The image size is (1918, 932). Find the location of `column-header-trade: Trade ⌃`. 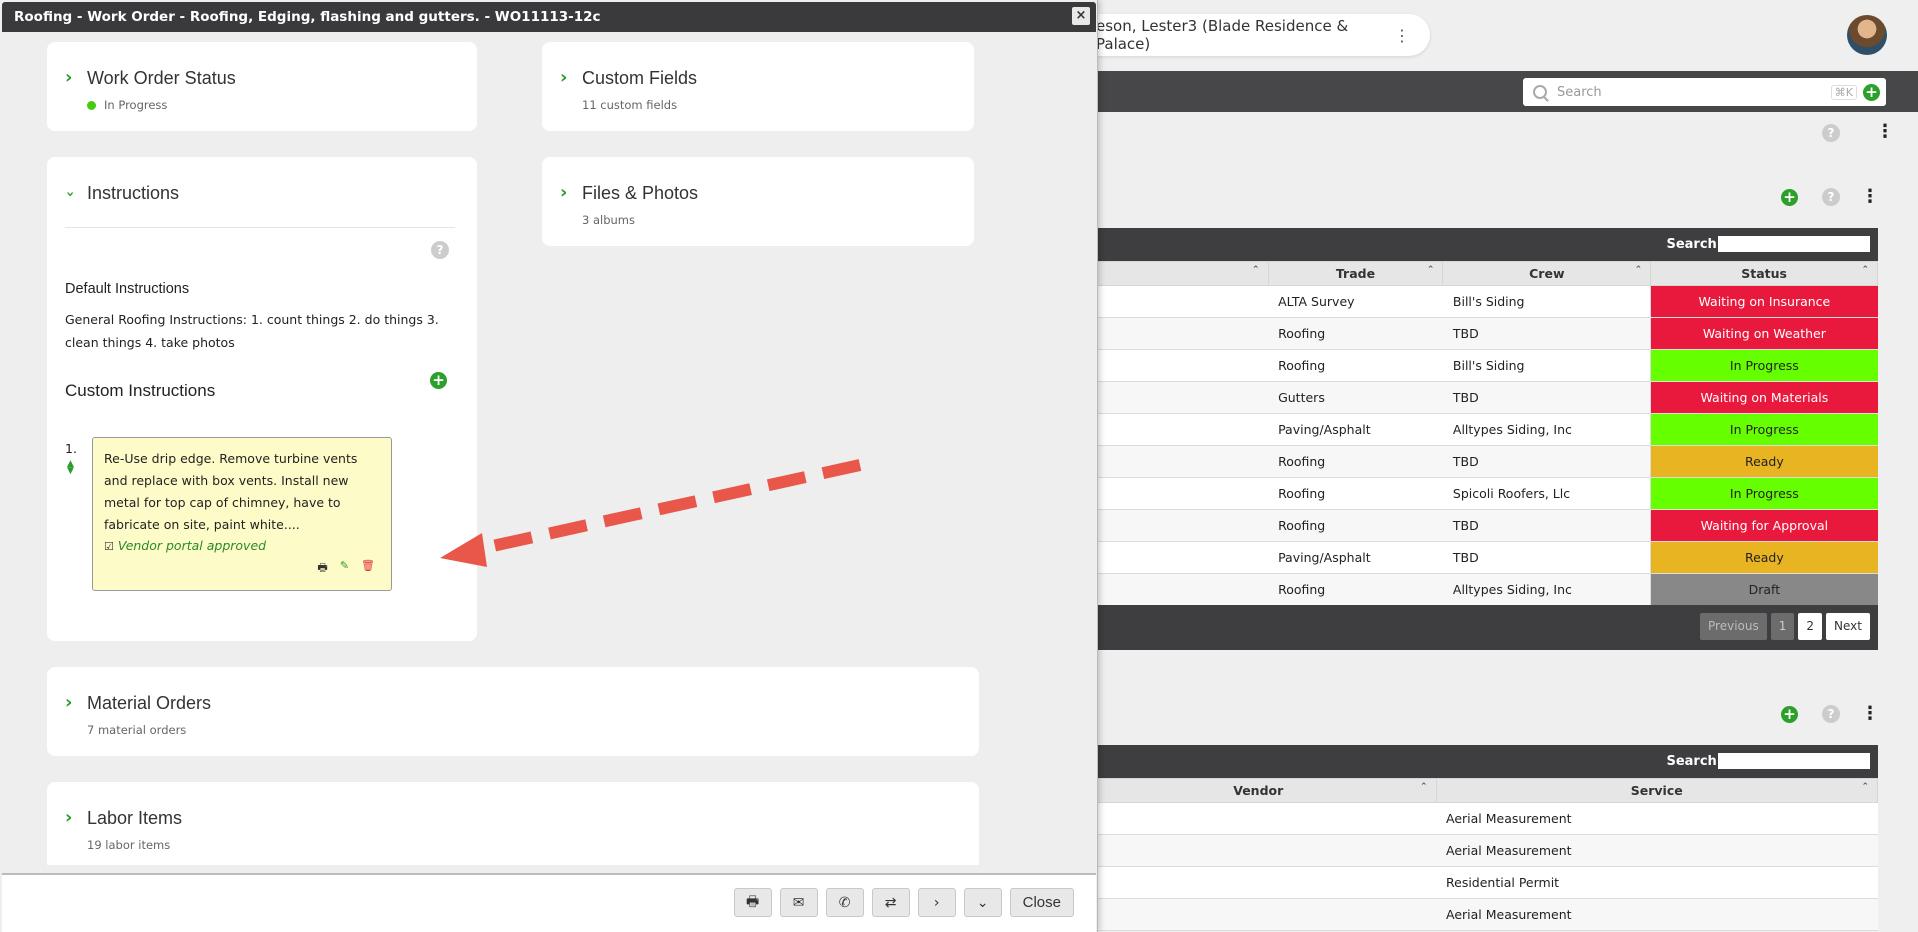

column-header-trade: Trade ⌃ is located at coordinates (1355, 273).